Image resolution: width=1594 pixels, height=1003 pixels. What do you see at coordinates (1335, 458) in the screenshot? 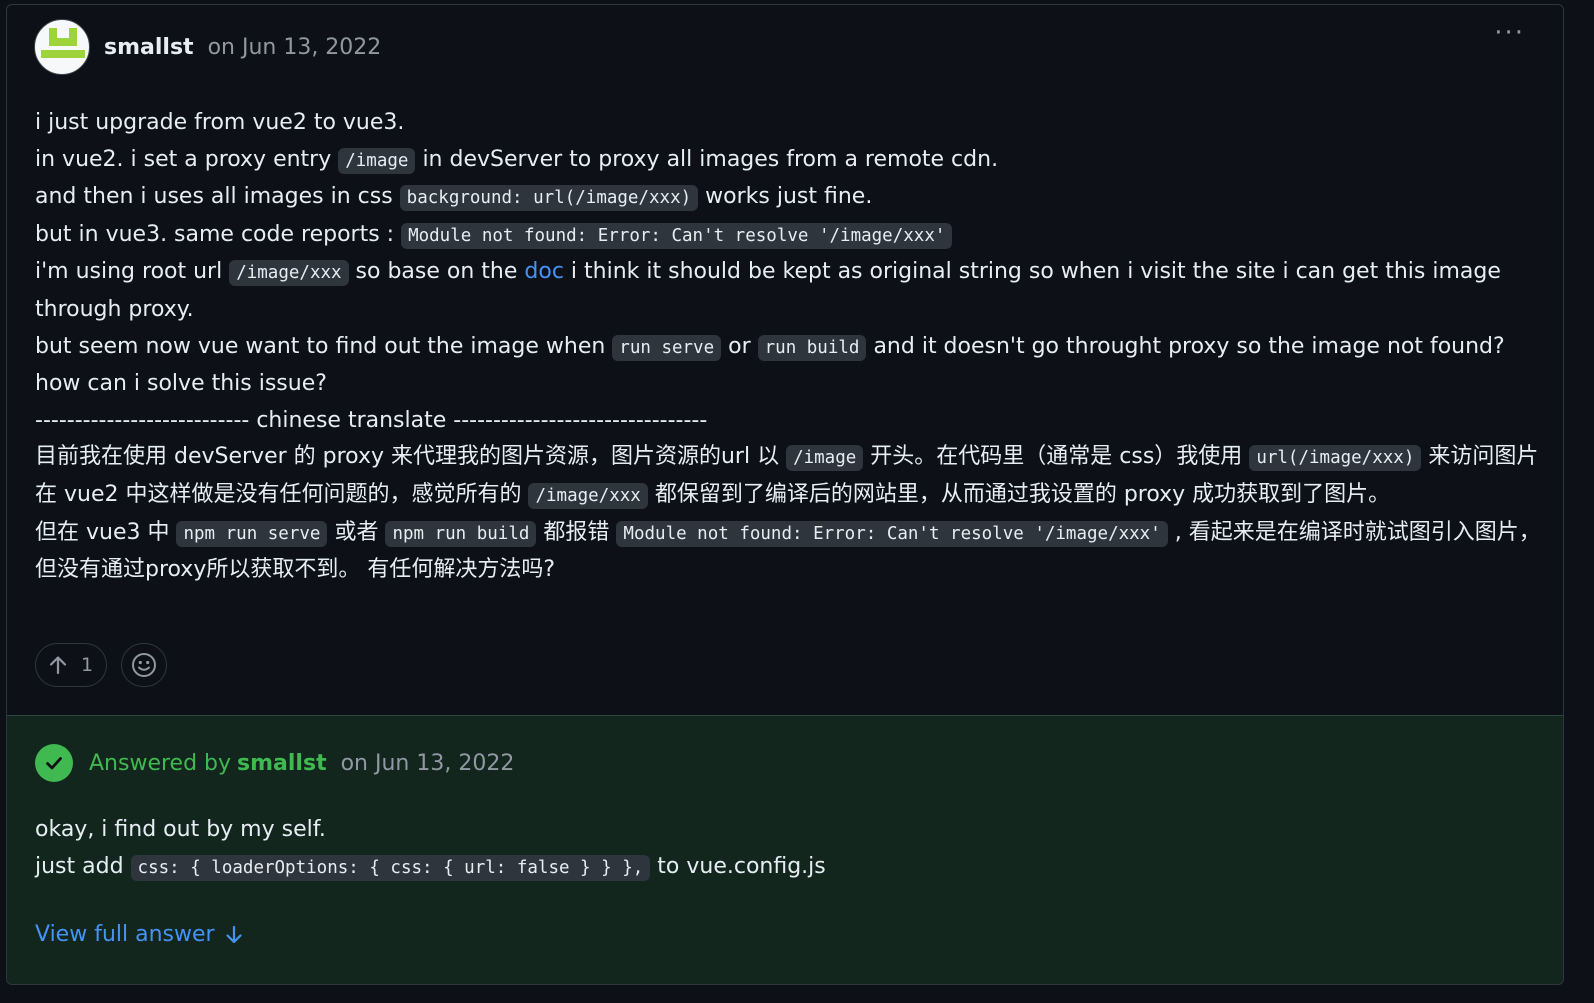
I see `inline-code: url(/image/xxx)` at bounding box center [1335, 458].